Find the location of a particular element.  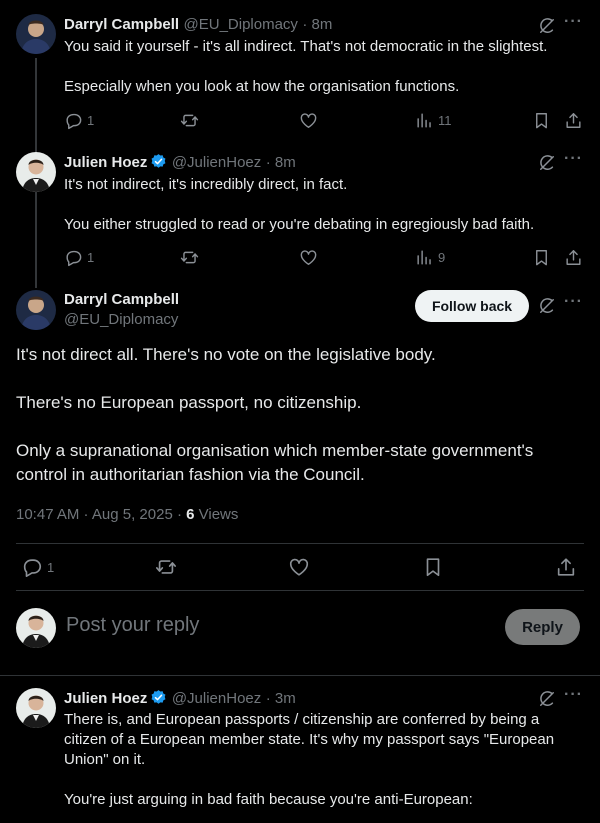

views-button: 9 is located at coordinates (430, 257).